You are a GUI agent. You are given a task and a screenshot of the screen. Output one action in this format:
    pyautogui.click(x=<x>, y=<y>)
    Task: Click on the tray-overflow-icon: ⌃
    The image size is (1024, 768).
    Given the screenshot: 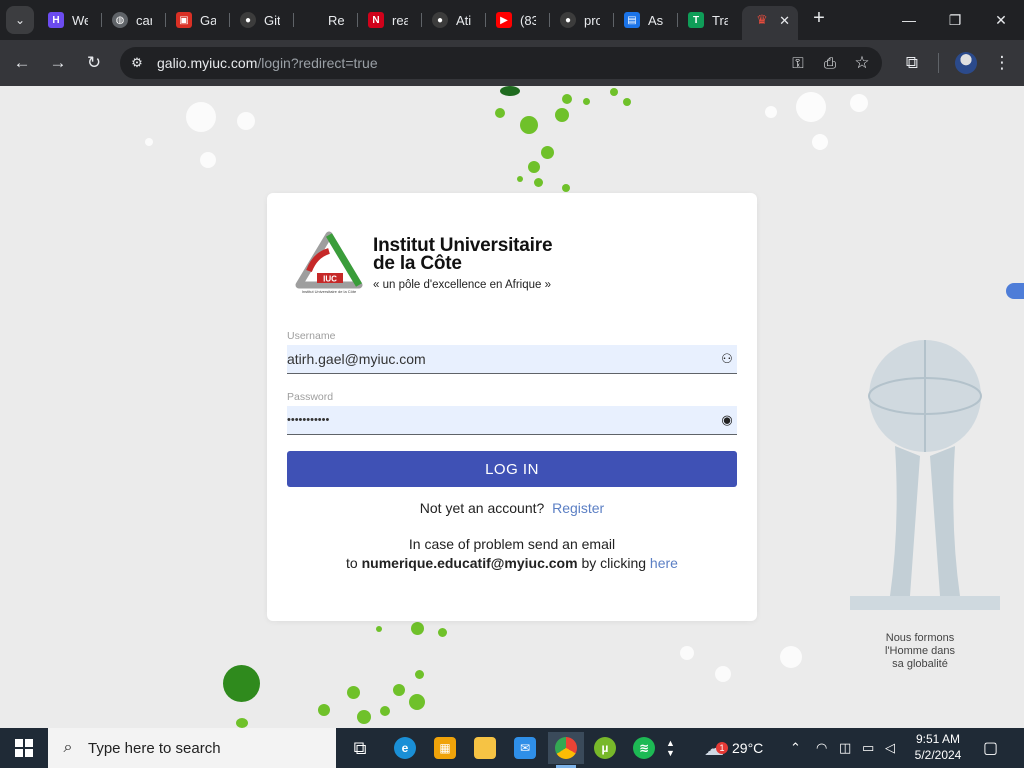 What is the action you would take?
    pyautogui.click(x=795, y=748)
    